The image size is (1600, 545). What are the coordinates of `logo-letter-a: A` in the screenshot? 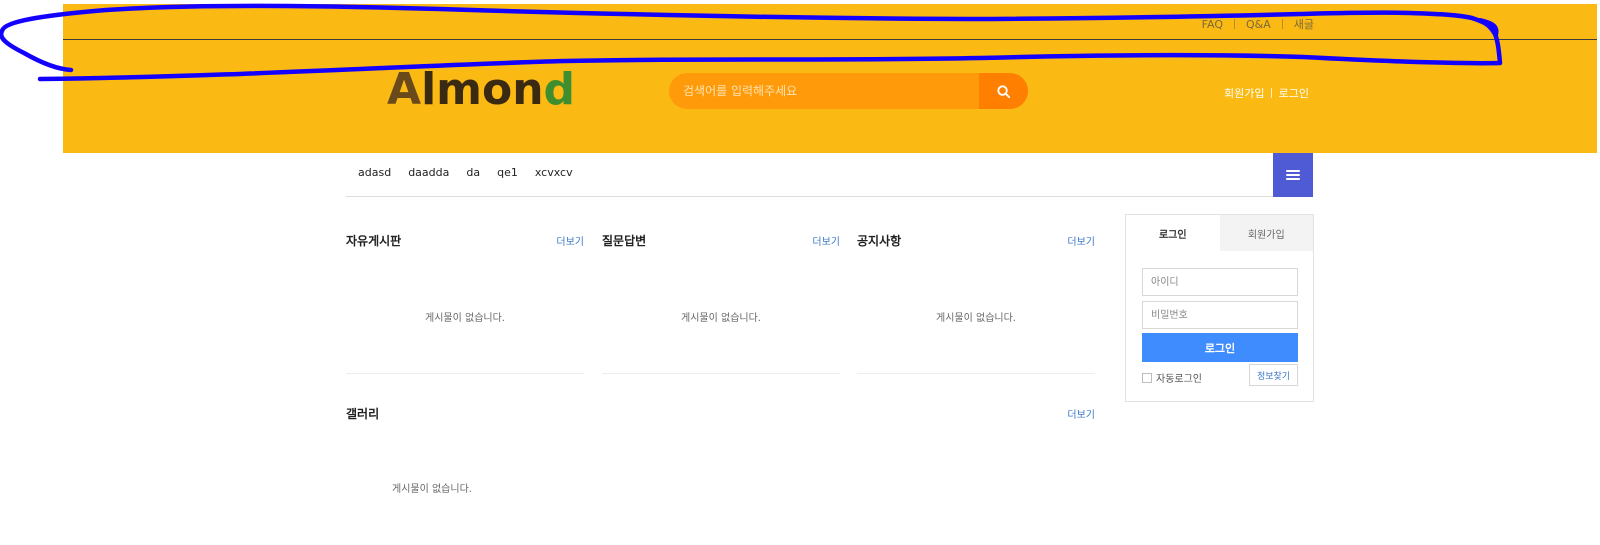 It's located at (404, 89).